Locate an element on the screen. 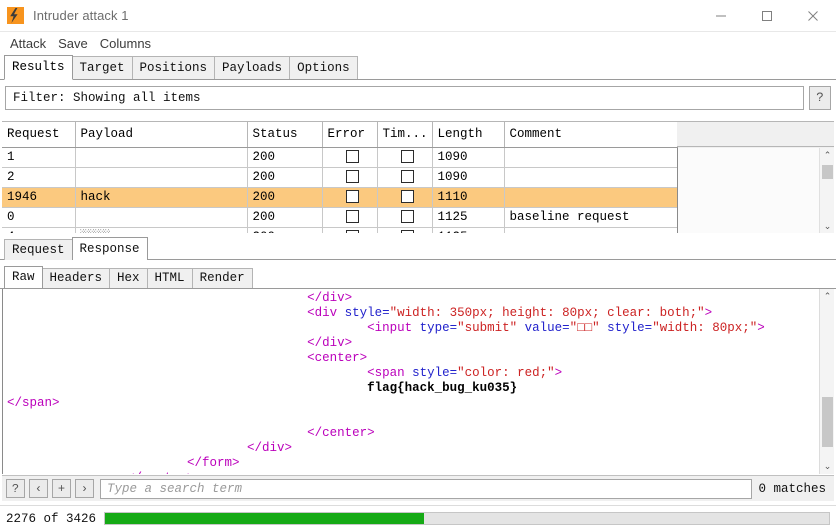  maximize-icon is located at coordinates (767, 16).